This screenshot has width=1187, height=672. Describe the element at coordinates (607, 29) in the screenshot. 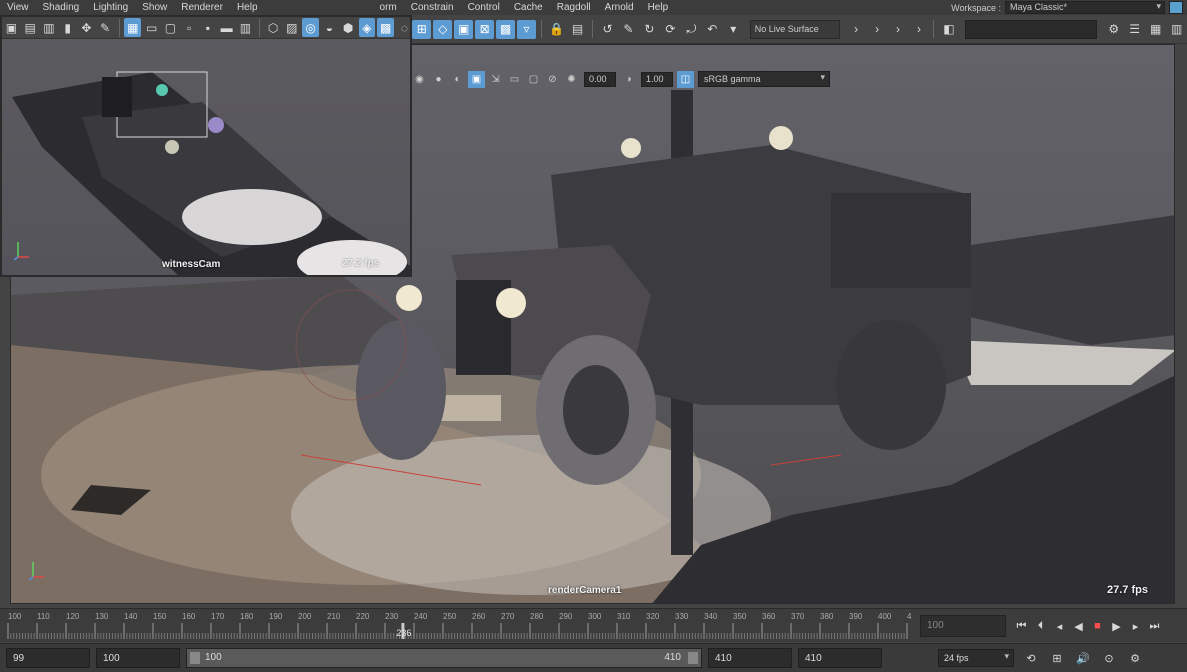

I see `lasso-icon: ↺` at that location.